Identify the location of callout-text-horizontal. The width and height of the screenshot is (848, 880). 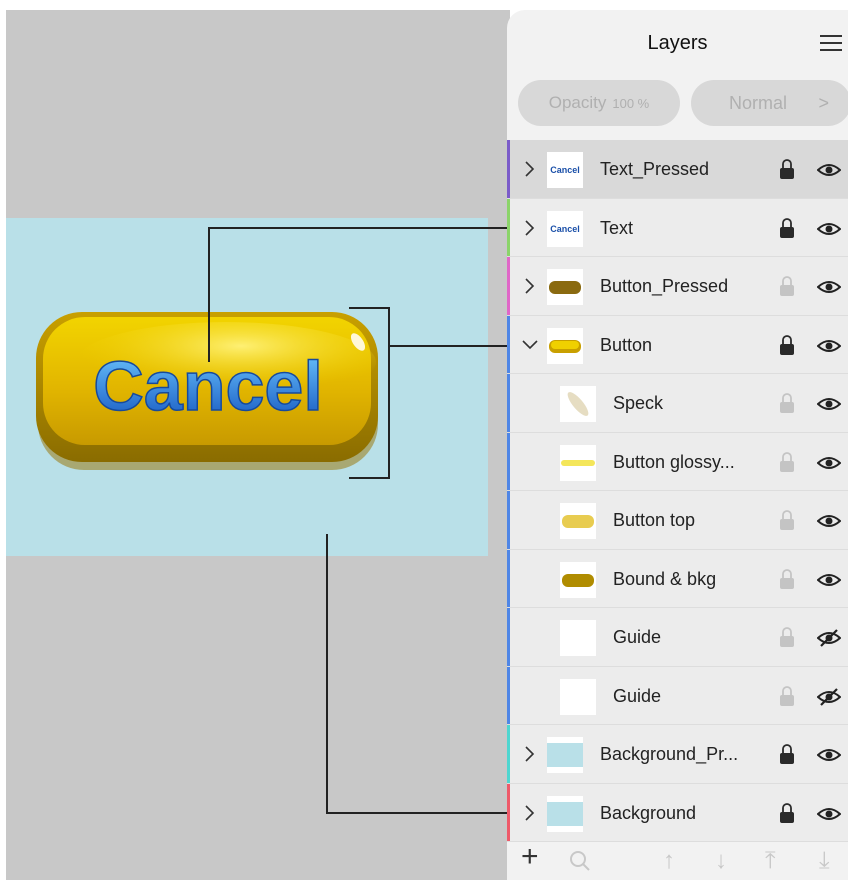
(361, 228).